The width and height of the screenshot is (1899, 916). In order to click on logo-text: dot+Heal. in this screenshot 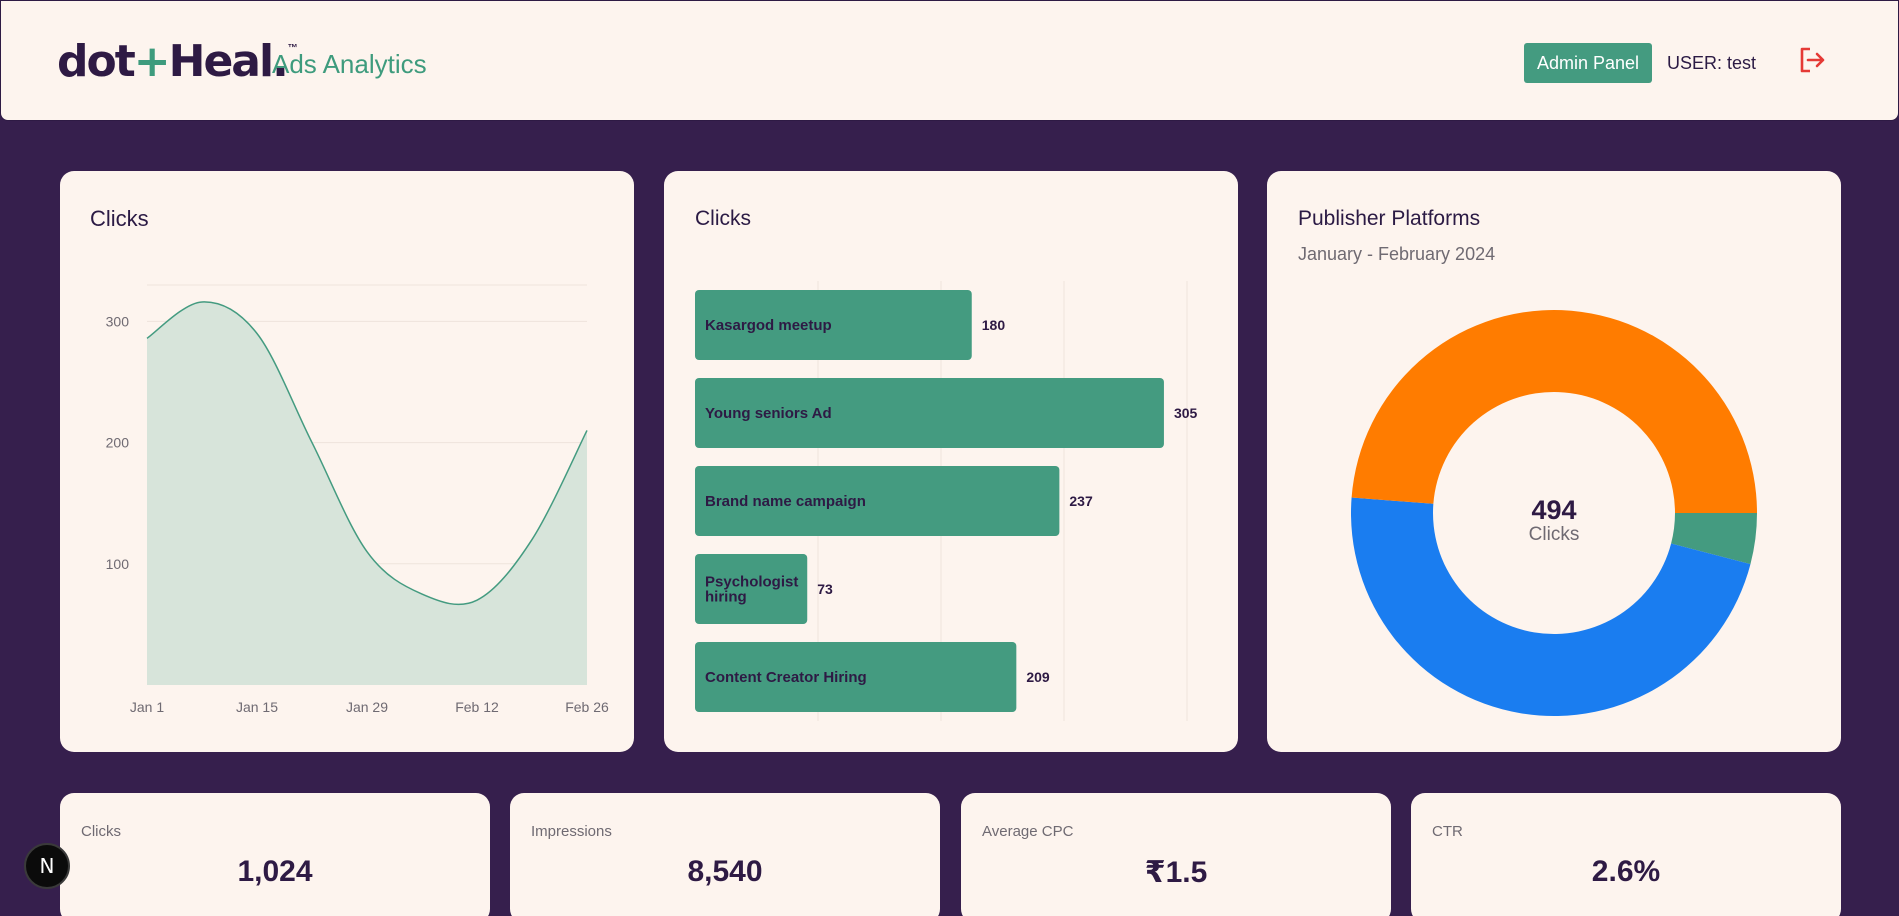, I will do `click(173, 61)`.